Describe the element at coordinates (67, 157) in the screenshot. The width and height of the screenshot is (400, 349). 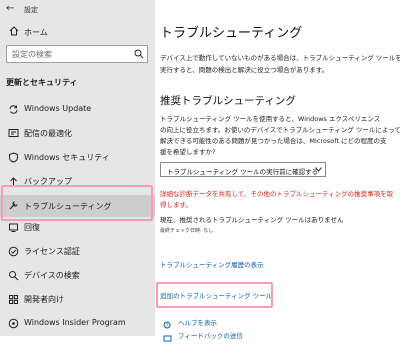
I see `sidebar-item-label: Windows セキュリティ` at that location.